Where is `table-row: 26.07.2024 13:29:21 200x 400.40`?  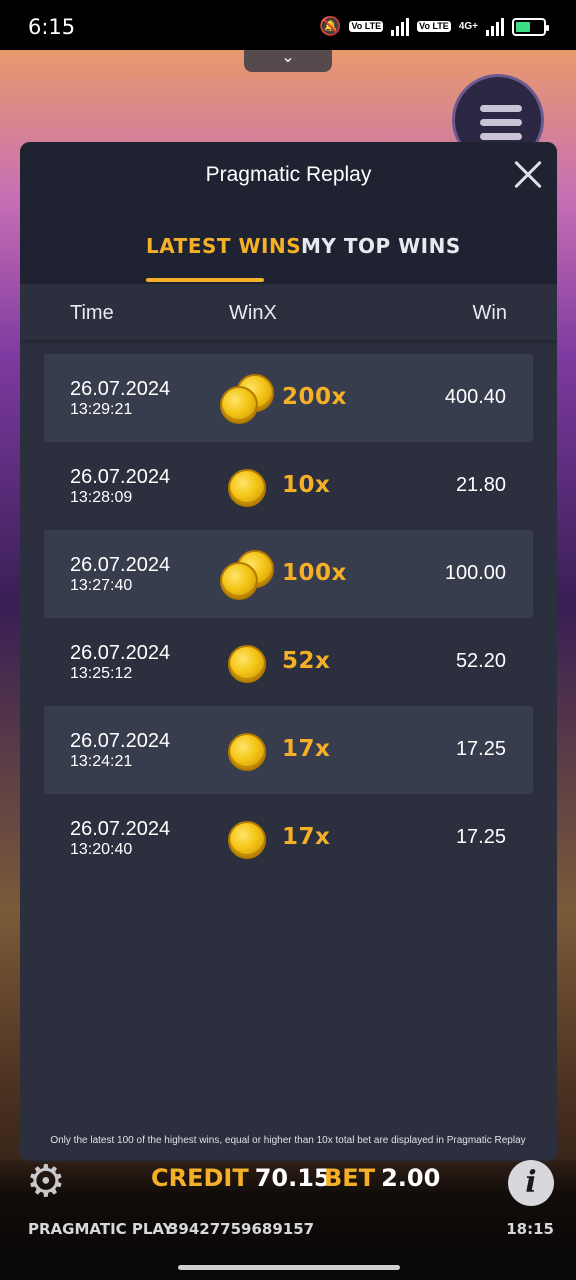 table-row: 26.07.2024 13:29:21 200x 400.40 is located at coordinates (288, 398).